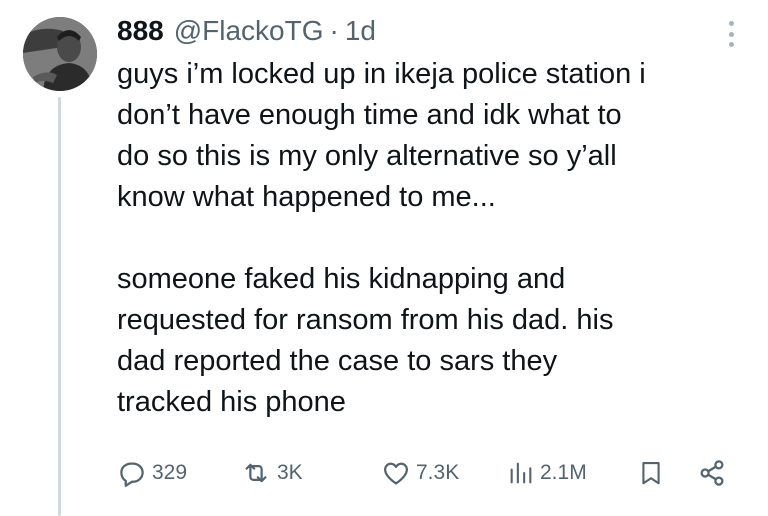 The image size is (768, 516). Describe the element at coordinates (271, 473) in the screenshot. I see `retweet-button: 3K` at that location.